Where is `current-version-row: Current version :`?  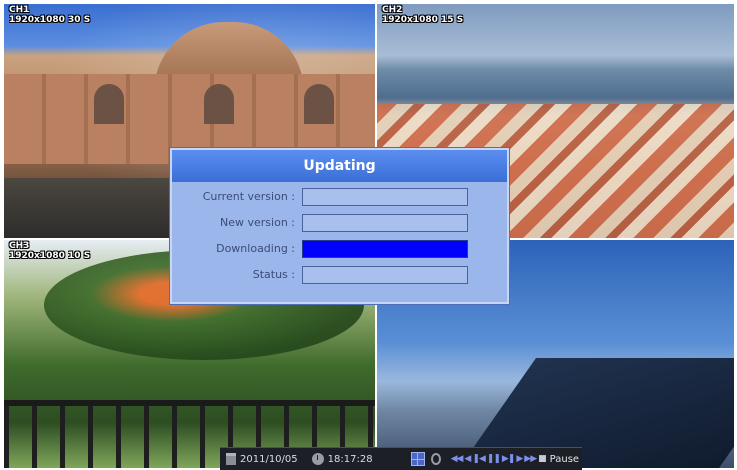 current-version-row: Current version : is located at coordinates (339, 198).